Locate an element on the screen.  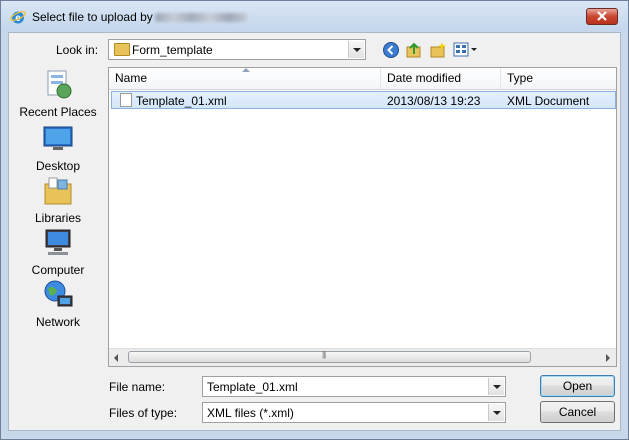
place-label: Desktop is located at coordinates (58, 166).